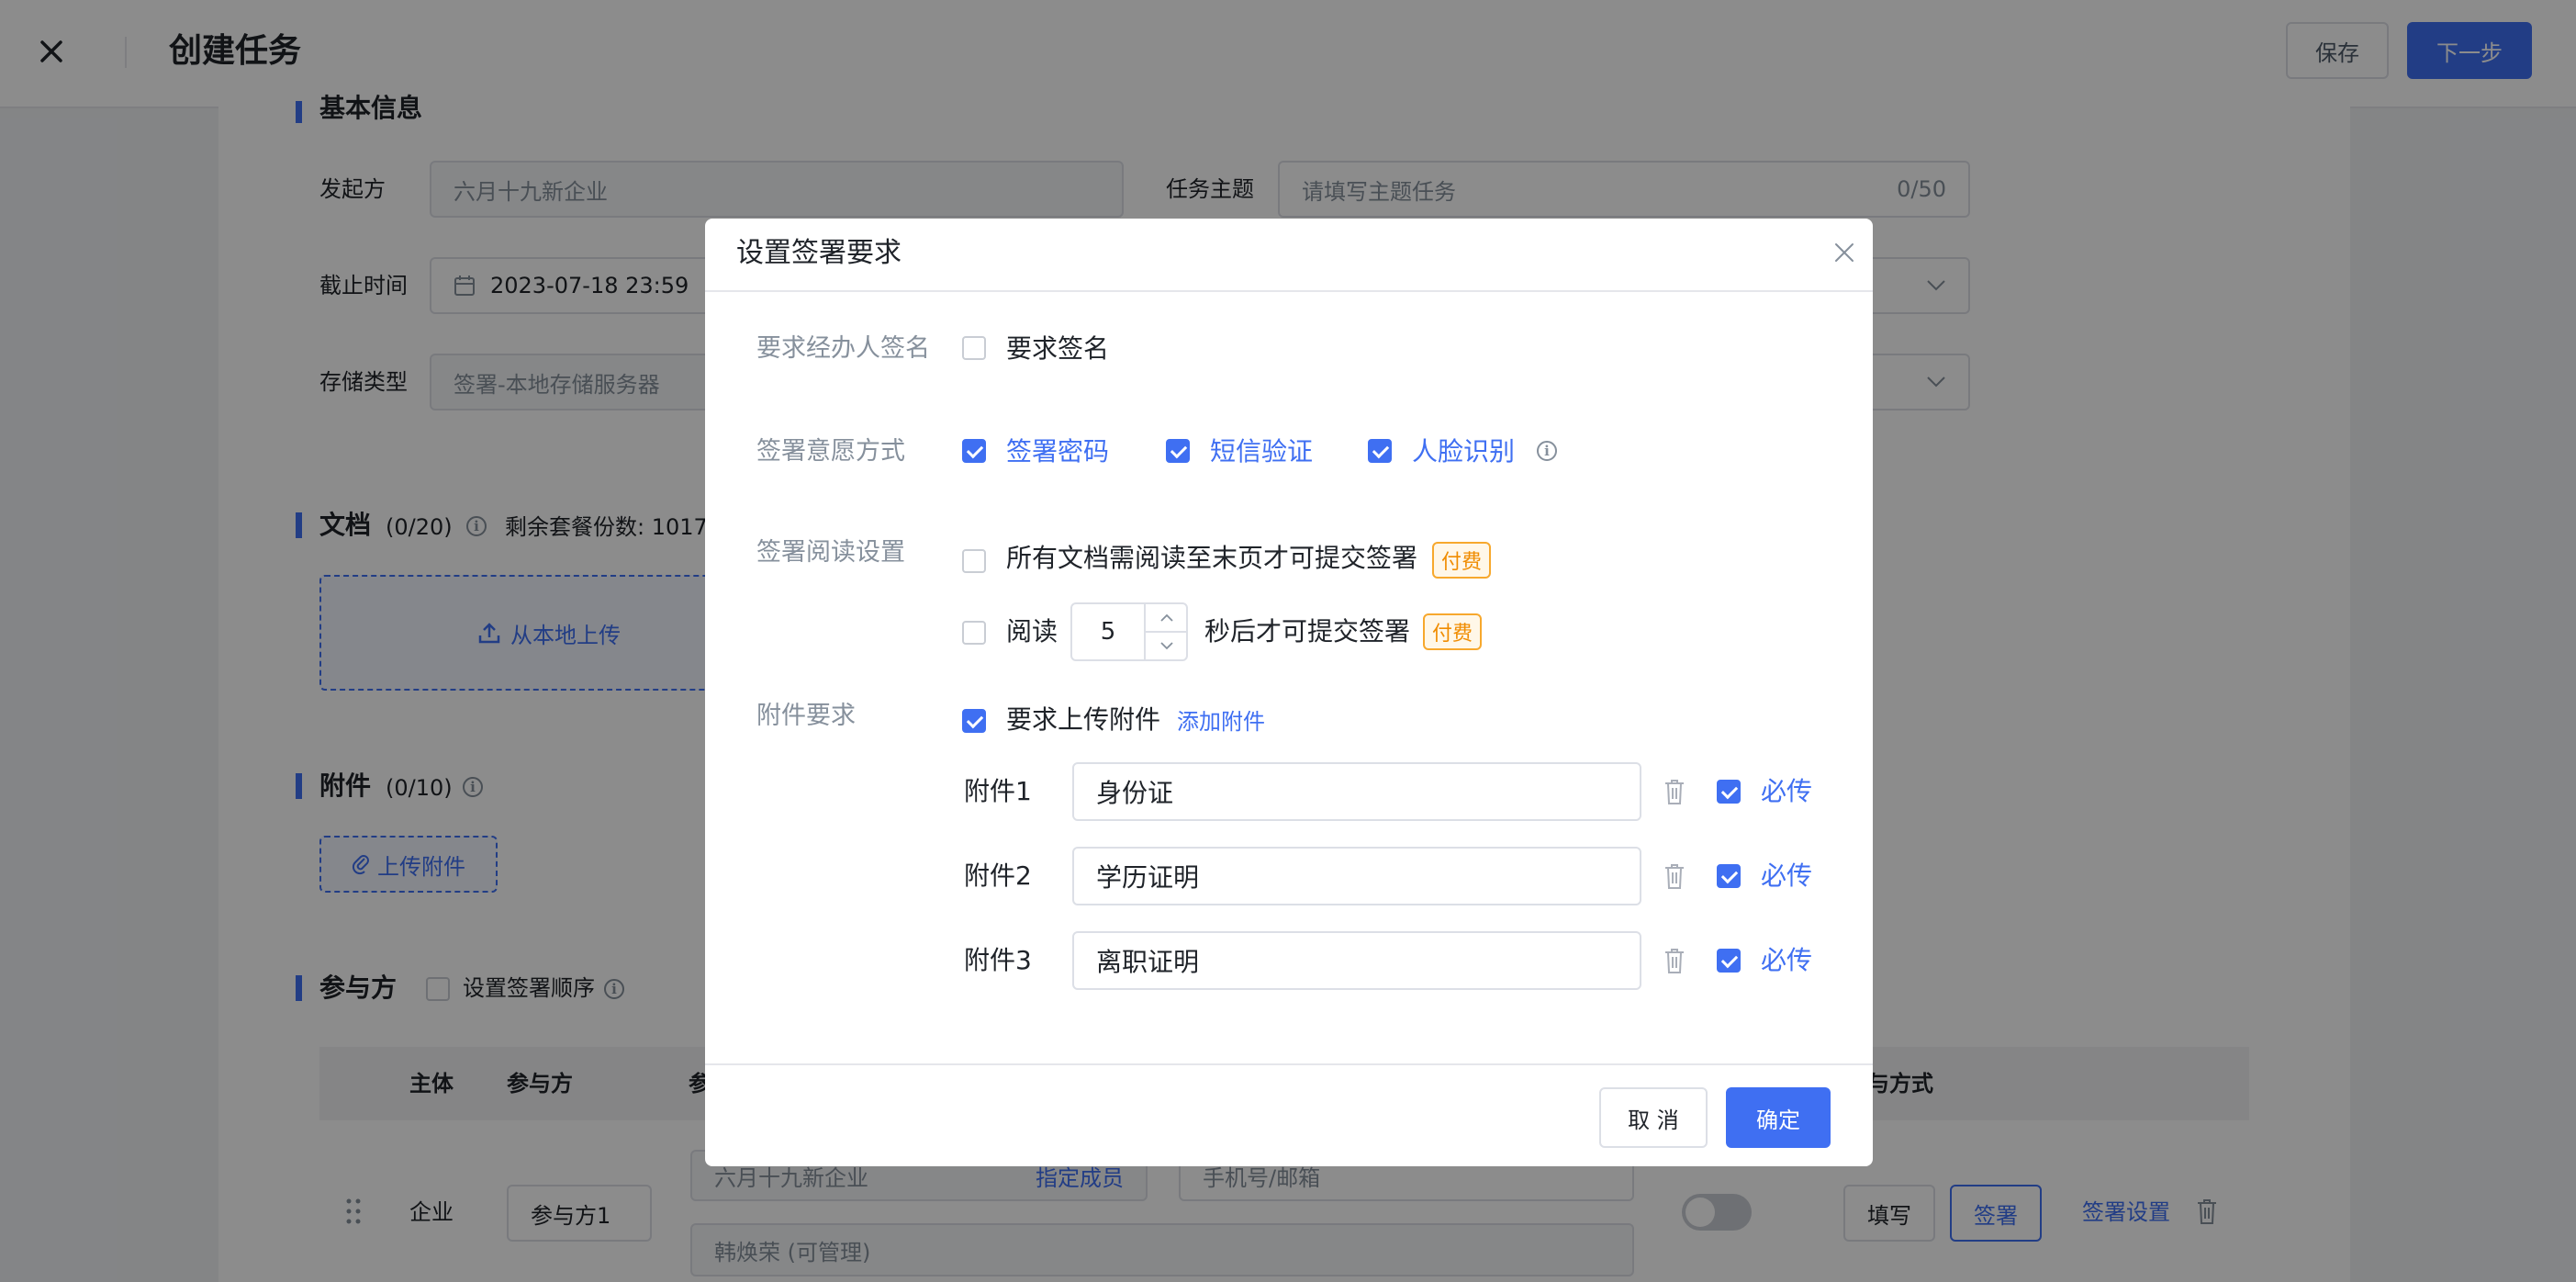  I want to click on chevron-down-icon, so click(1166, 646).